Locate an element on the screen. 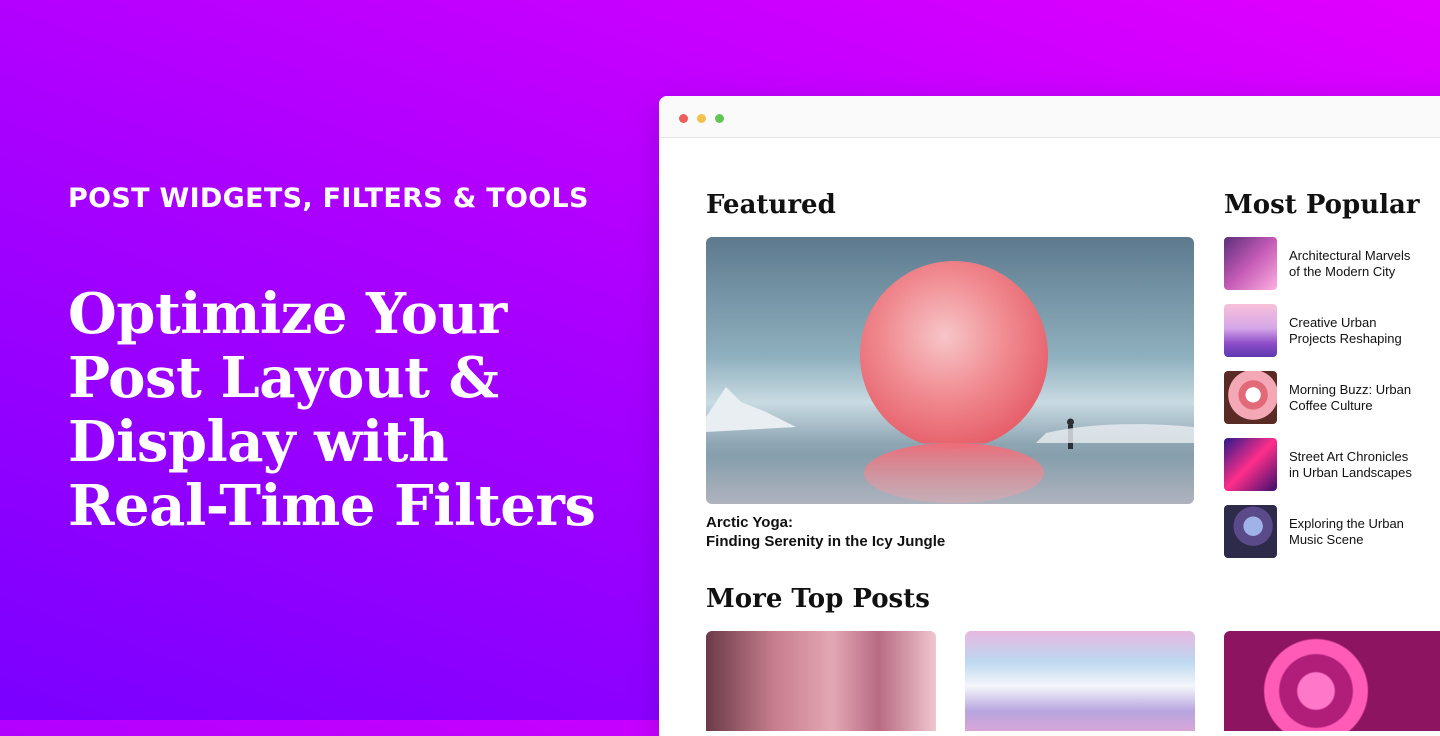 The width and height of the screenshot is (1440, 736). hero-title-line: Post Layout & is located at coordinates (283, 378).